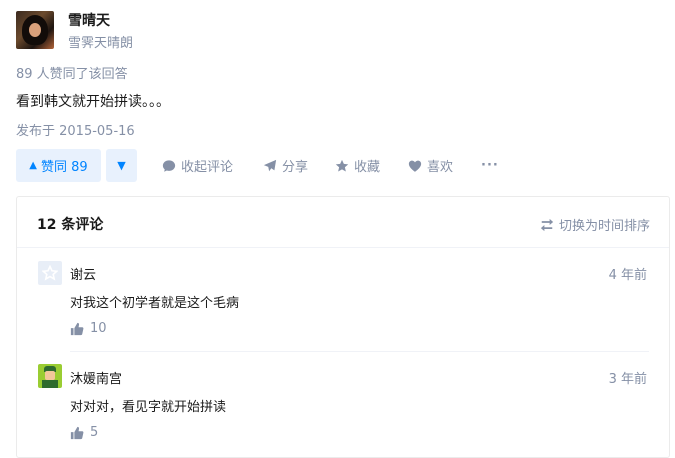 Image resolution: width=675 pixels, height=458 pixels. What do you see at coordinates (148, 407) in the screenshot?
I see `comment-text: 对对对，看见字就开始拼读` at bounding box center [148, 407].